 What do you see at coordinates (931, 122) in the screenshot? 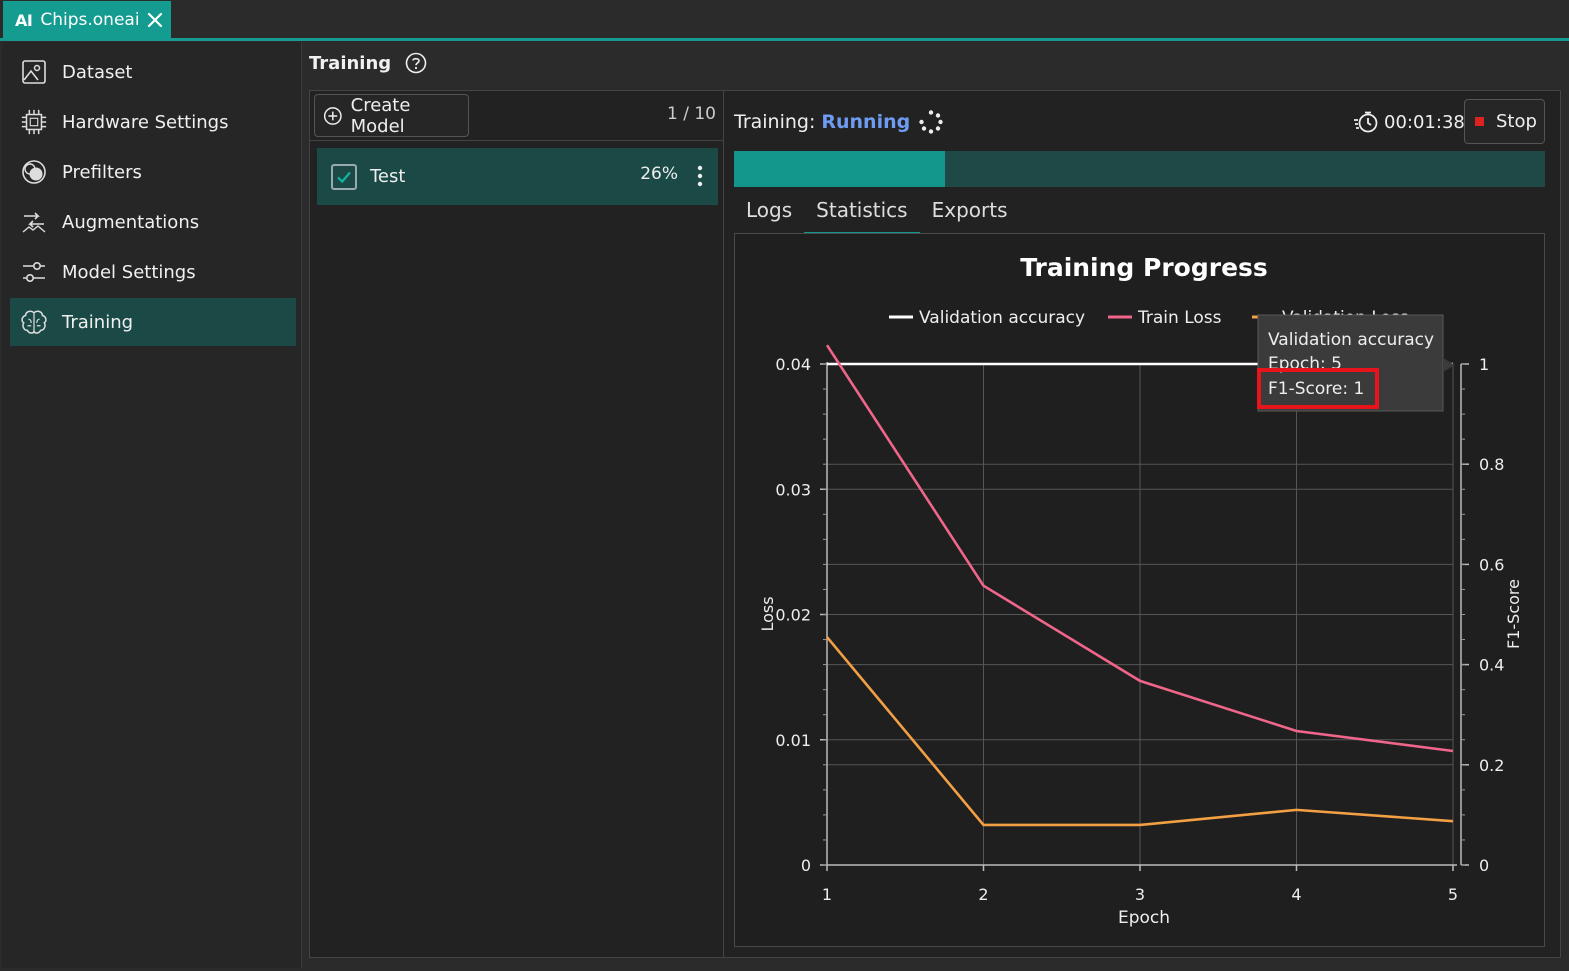
I see `spinner-icon` at bounding box center [931, 122].